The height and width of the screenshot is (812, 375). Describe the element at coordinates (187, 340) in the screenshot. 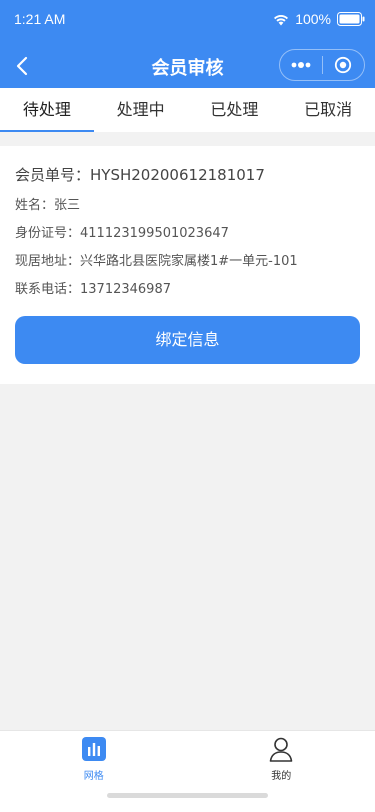

I see `bind-info-button: 绑定信息` at that location.